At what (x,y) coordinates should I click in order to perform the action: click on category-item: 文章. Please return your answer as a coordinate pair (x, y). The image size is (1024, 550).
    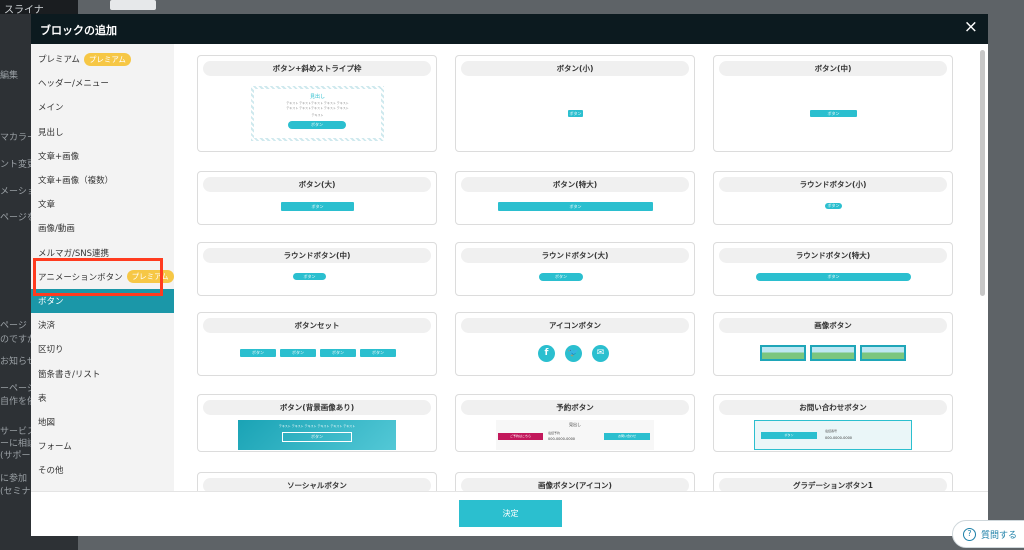
    Looking at the image, I should click on (102, 204).